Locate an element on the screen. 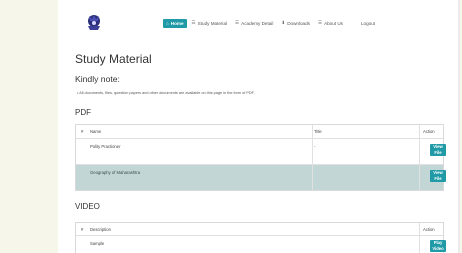  table-header-row: # Description Action is located at coordinates (259, 229).